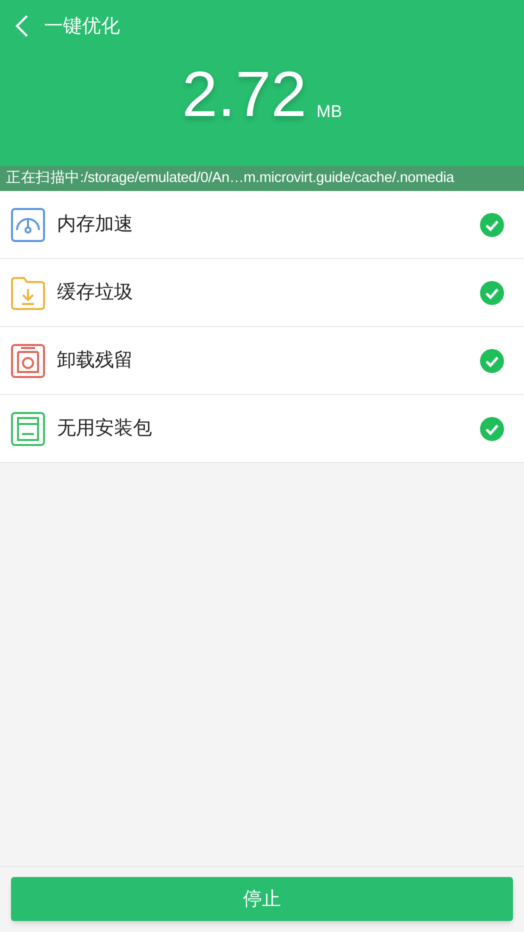 The image size is (524, 932). I want to click on size-value: 2.72, so click(244, 94).